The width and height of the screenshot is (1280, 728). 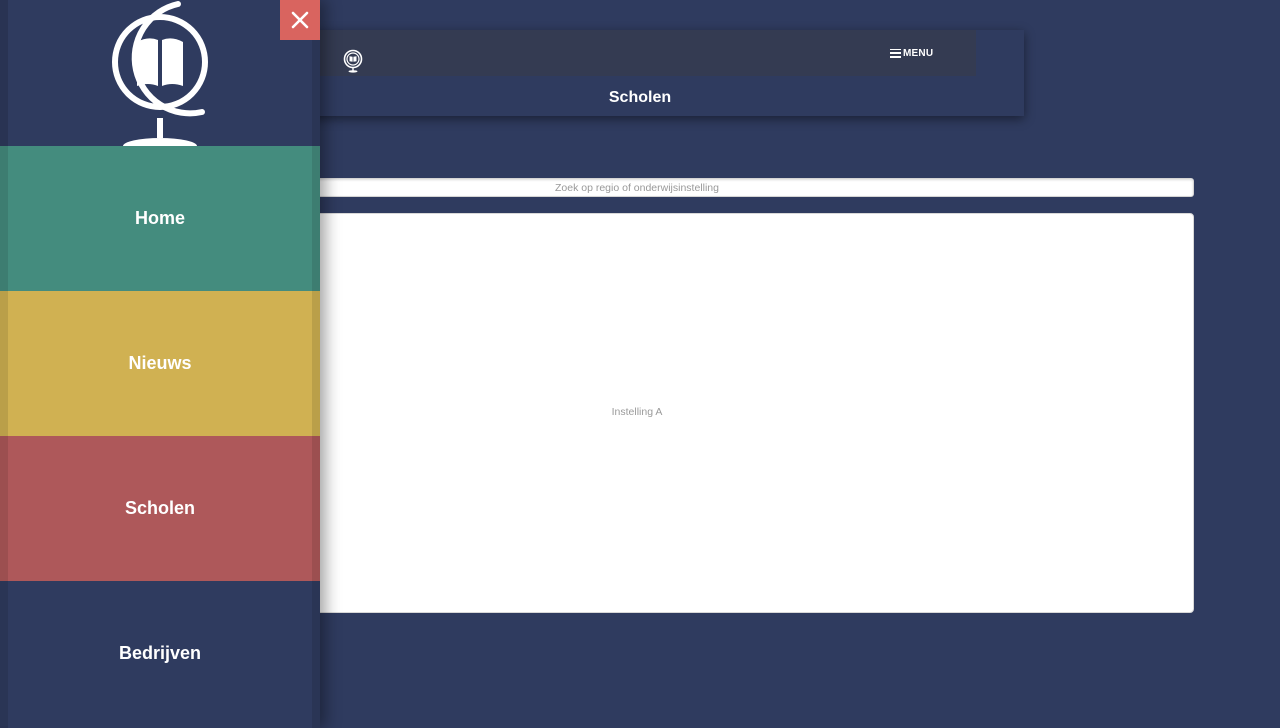 I want to click on nav-item-label: Bedrijven, so click(x=160, y=653).